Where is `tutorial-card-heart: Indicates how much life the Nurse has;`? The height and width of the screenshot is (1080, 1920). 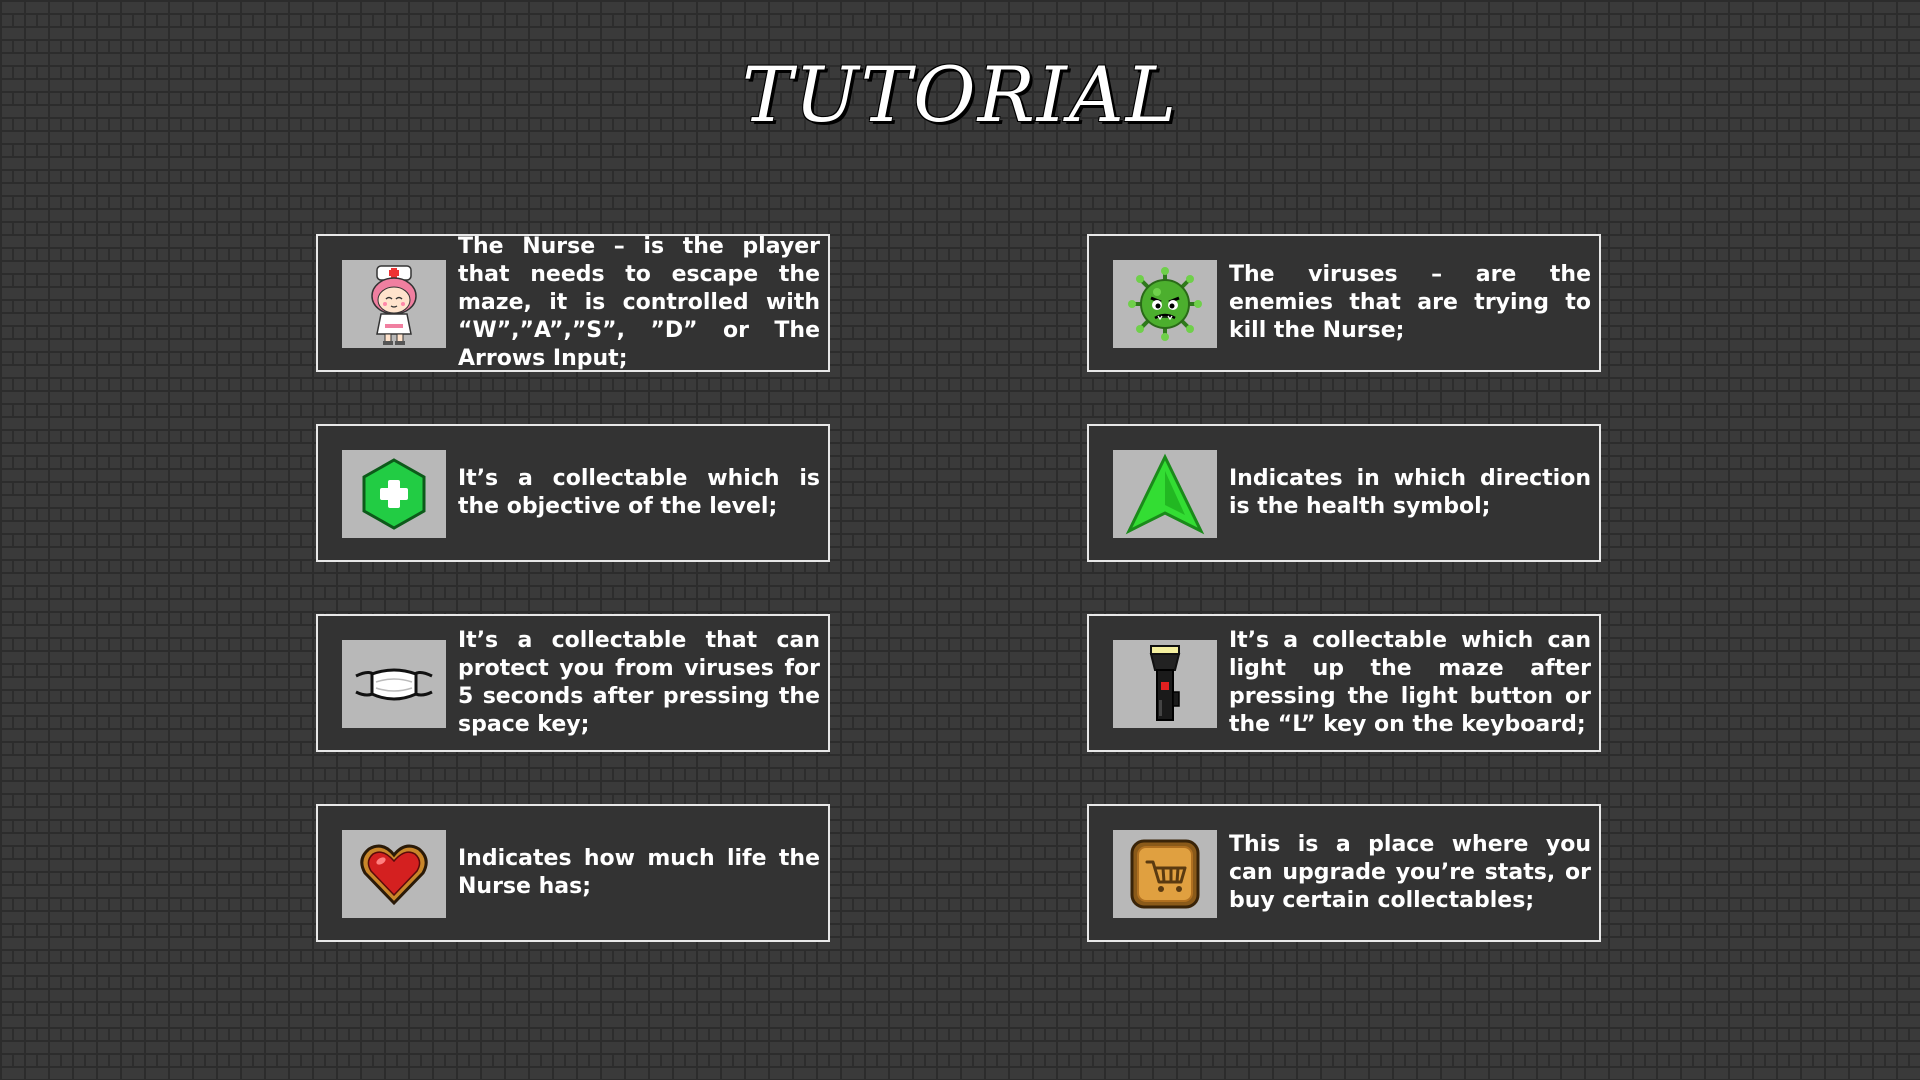 tutorial-card-heart: Indicates how much life the Nurse has; is located at coordinates (573, 873).